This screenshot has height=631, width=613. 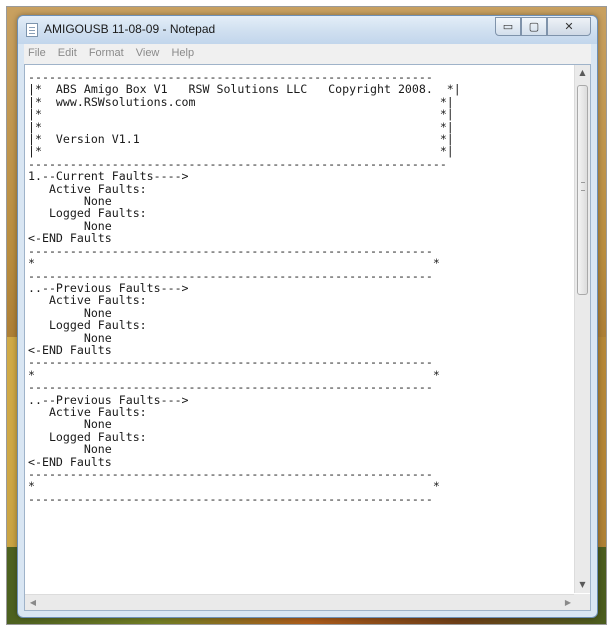 I want to click on vertical-scrollbar: ▲ ▼, so click(x=582, y=329).